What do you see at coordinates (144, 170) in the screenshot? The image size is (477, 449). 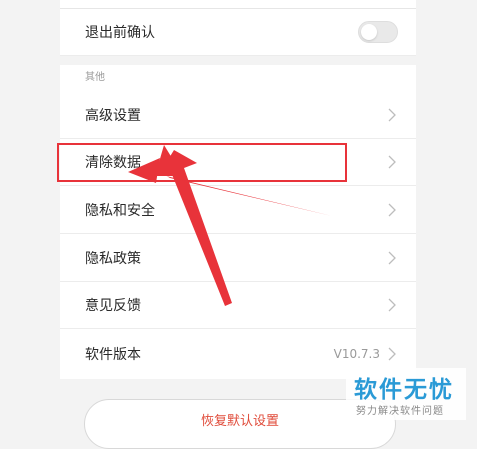 I see `arrow-left-head` at bounding box center [144, 170].